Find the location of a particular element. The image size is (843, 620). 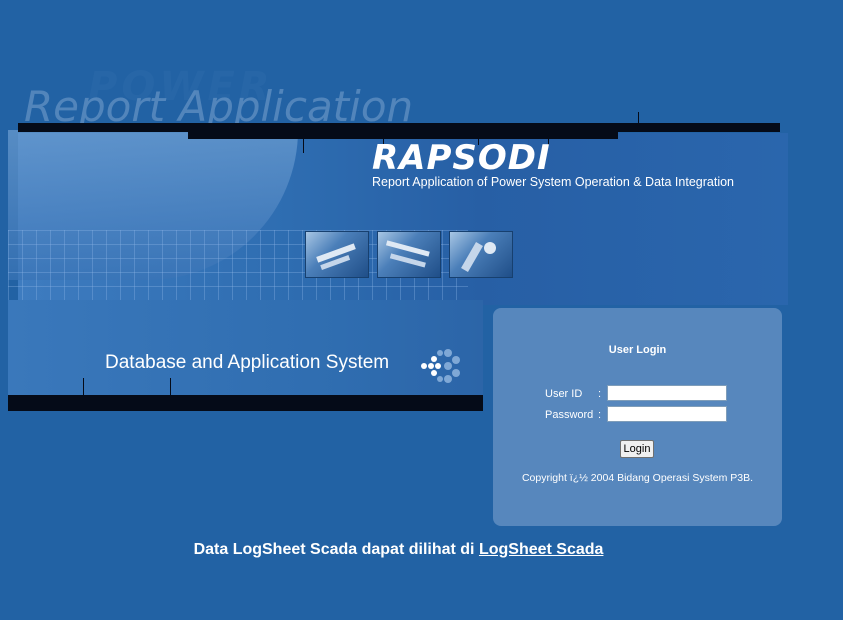

password-colon: : is located at coordinates (600, 415).